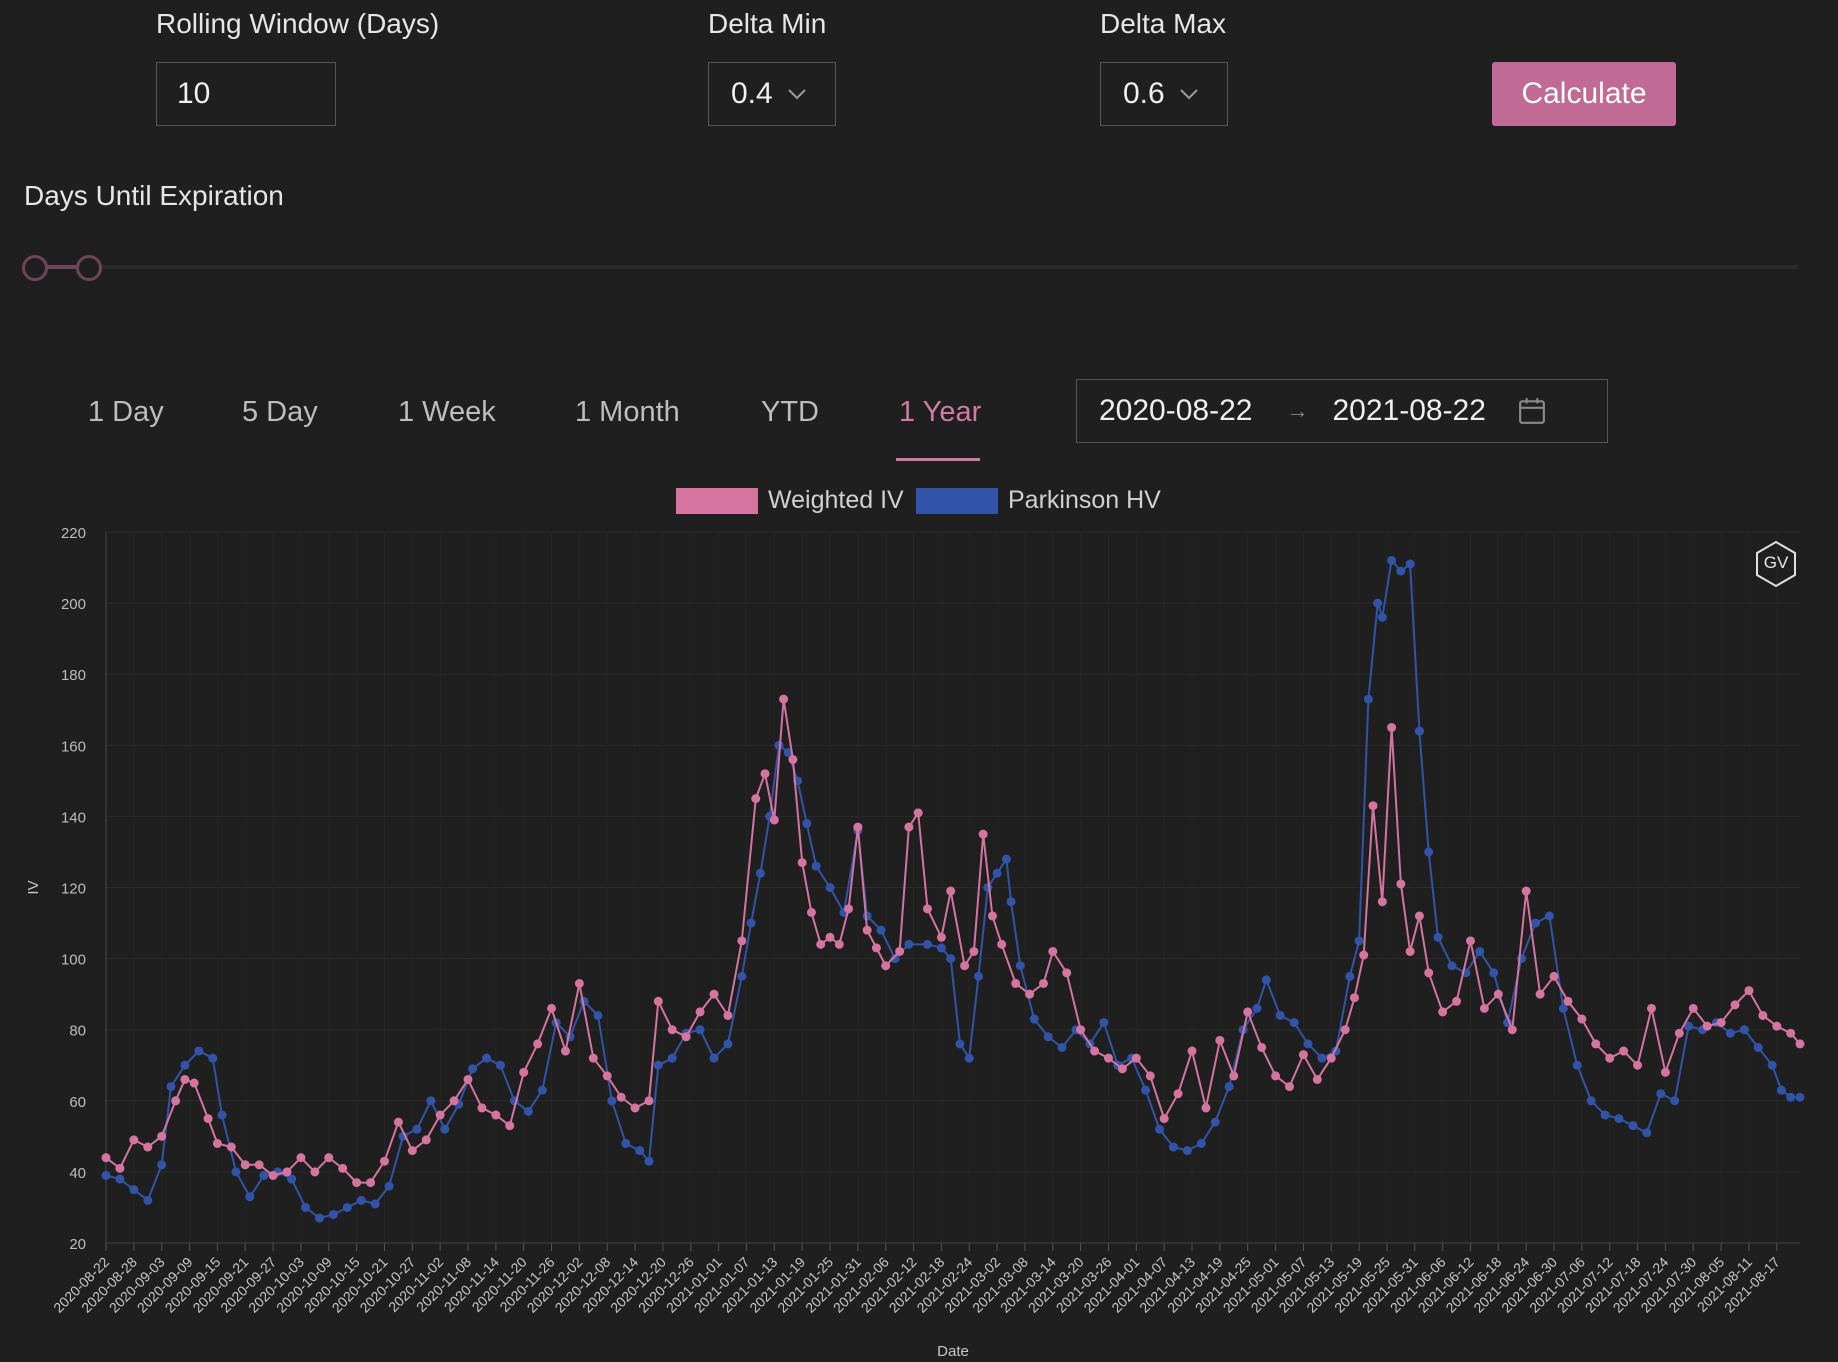 The image size is (1838, 1362). I want to click on date-range-picker: 2020-08-22 → 2021-08-22, so click(1342, 411).